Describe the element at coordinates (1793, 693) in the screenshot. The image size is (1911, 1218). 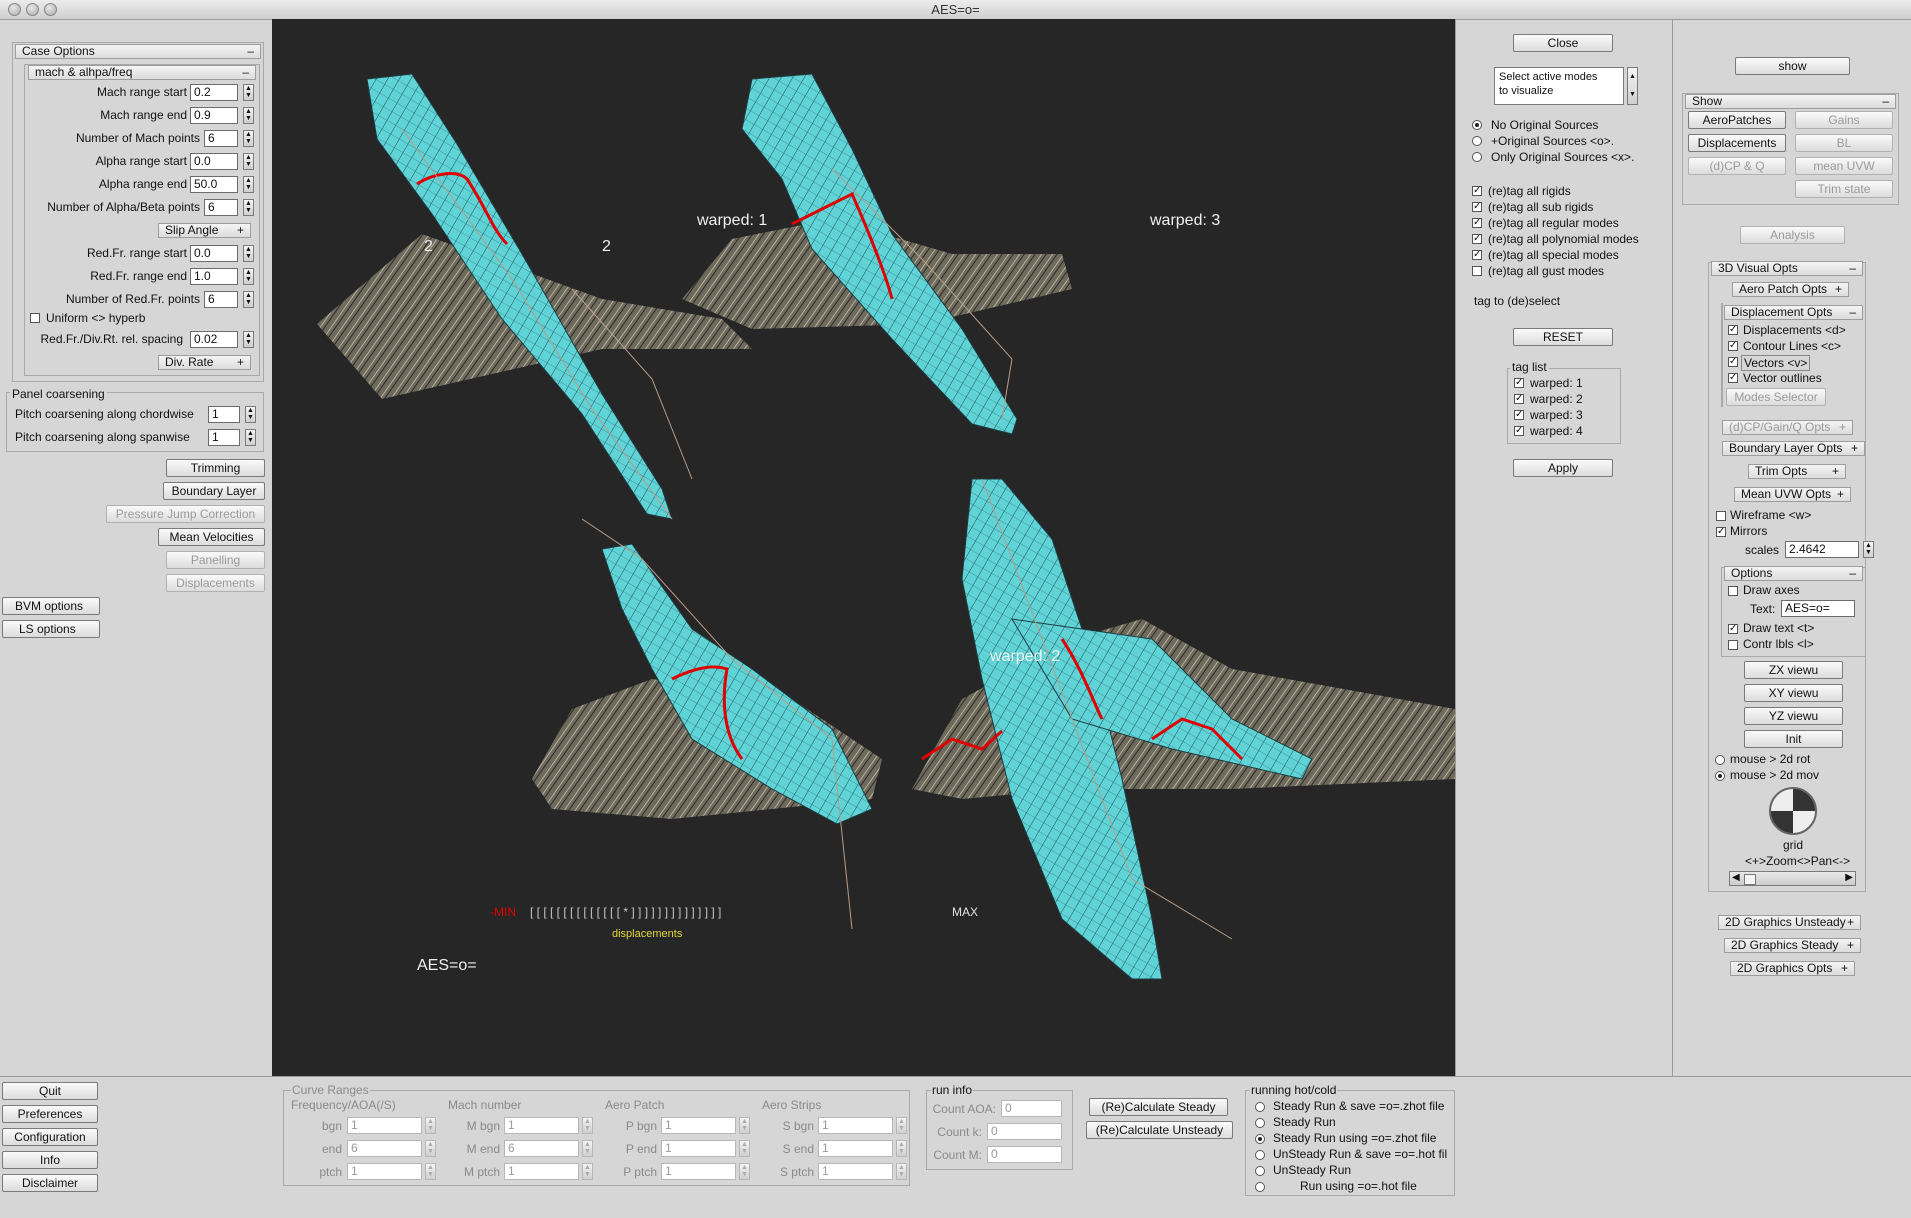
I see `xy-view-button: XY viewu` at that location.